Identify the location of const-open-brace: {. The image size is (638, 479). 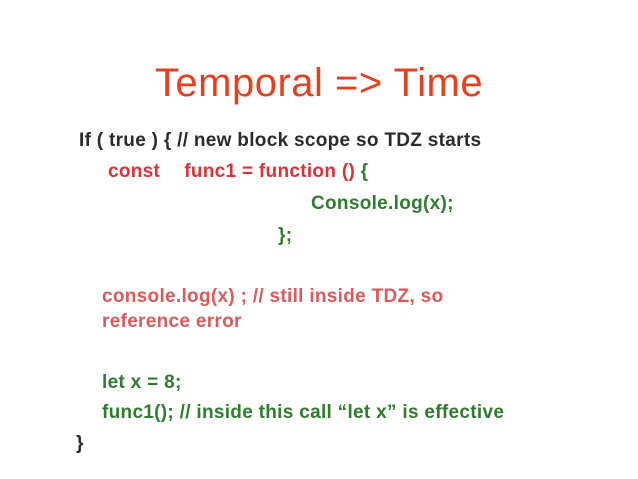
(364, 171).